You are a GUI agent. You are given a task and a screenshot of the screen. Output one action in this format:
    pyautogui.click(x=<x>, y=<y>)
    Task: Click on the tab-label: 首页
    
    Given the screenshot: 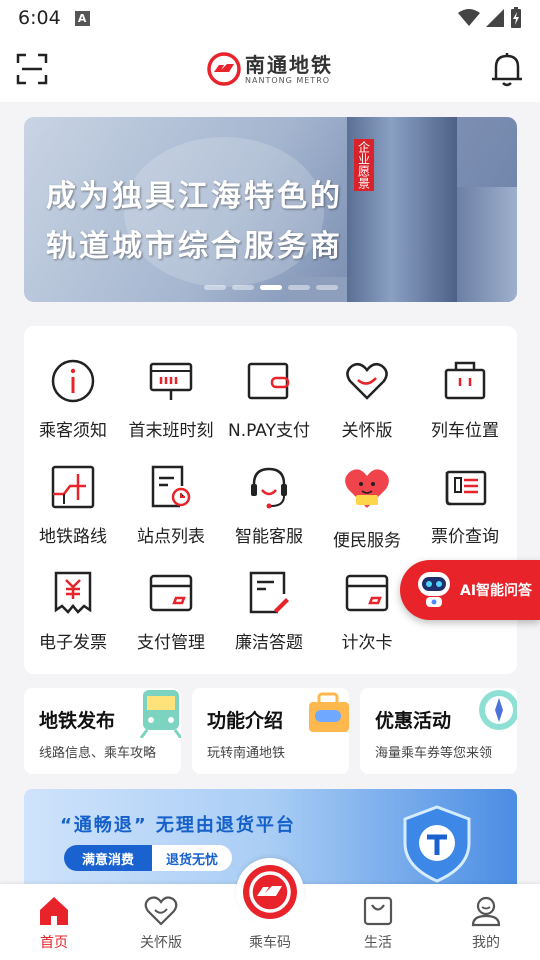 What is the action you would take?
    pyautogui.click(x=54, y=943)
    